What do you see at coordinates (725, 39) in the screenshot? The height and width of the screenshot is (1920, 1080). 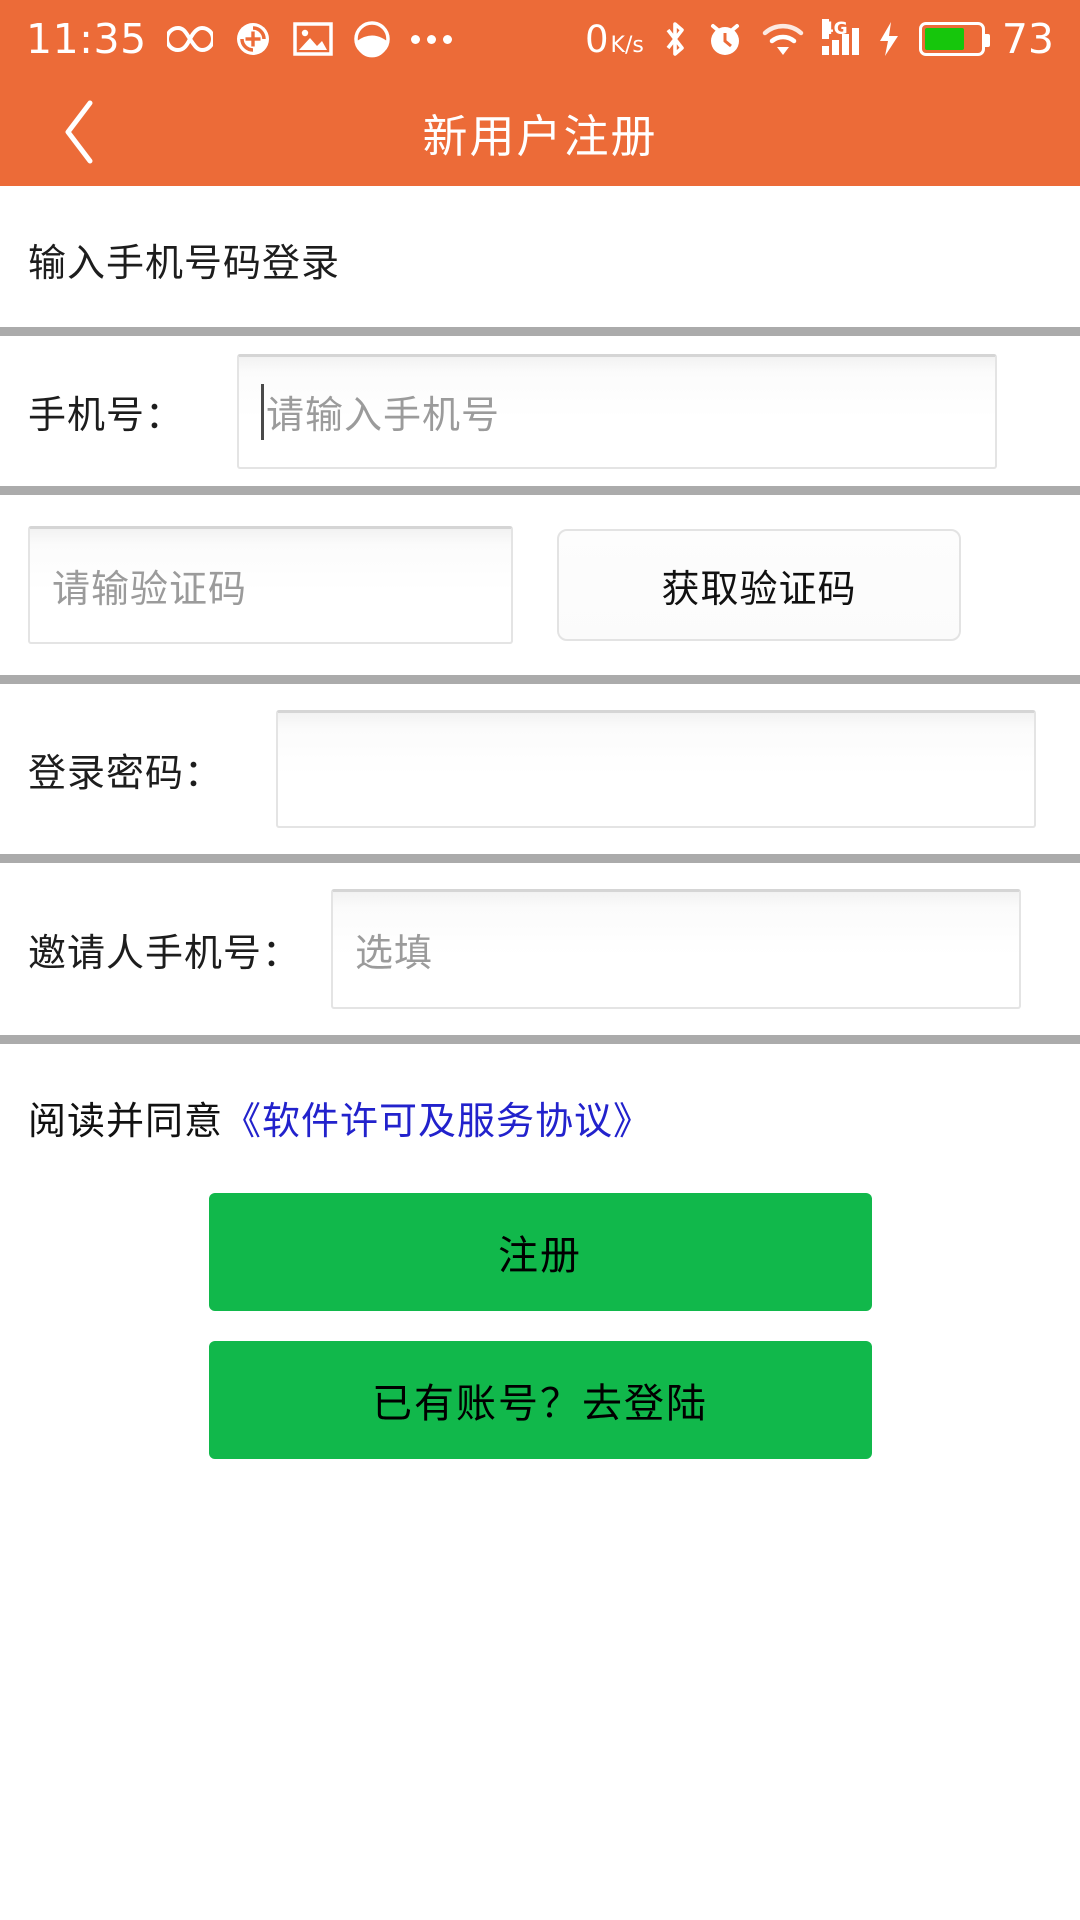 I see `alarm-clock-icon` at bounding box center [725, 39].